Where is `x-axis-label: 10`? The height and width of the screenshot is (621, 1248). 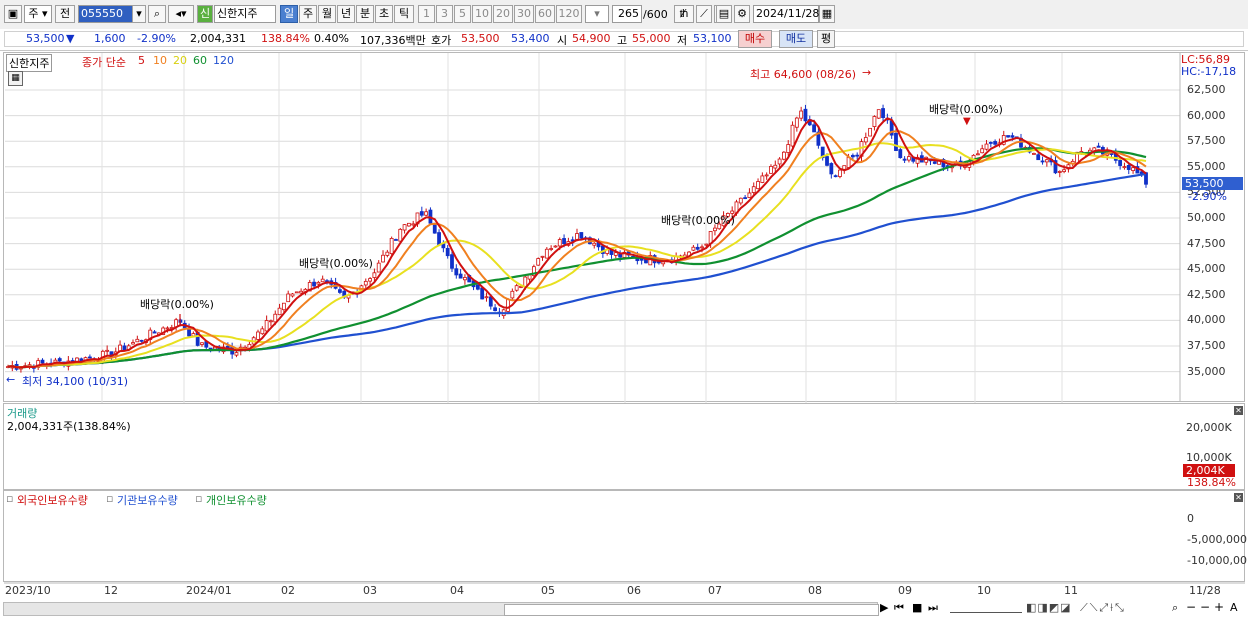 x-axis-label: 10 is located at coordinates (984, 590).